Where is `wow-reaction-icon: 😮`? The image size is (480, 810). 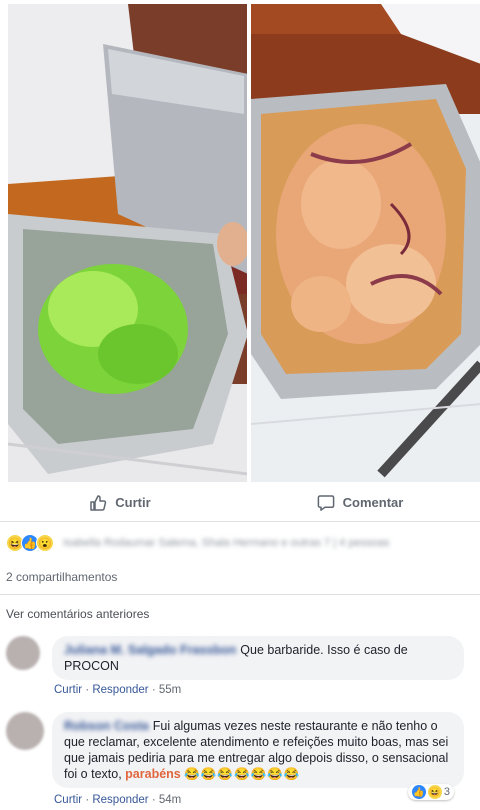 wow-reaction-icon: 😮 is located at coordinates (45, 543).